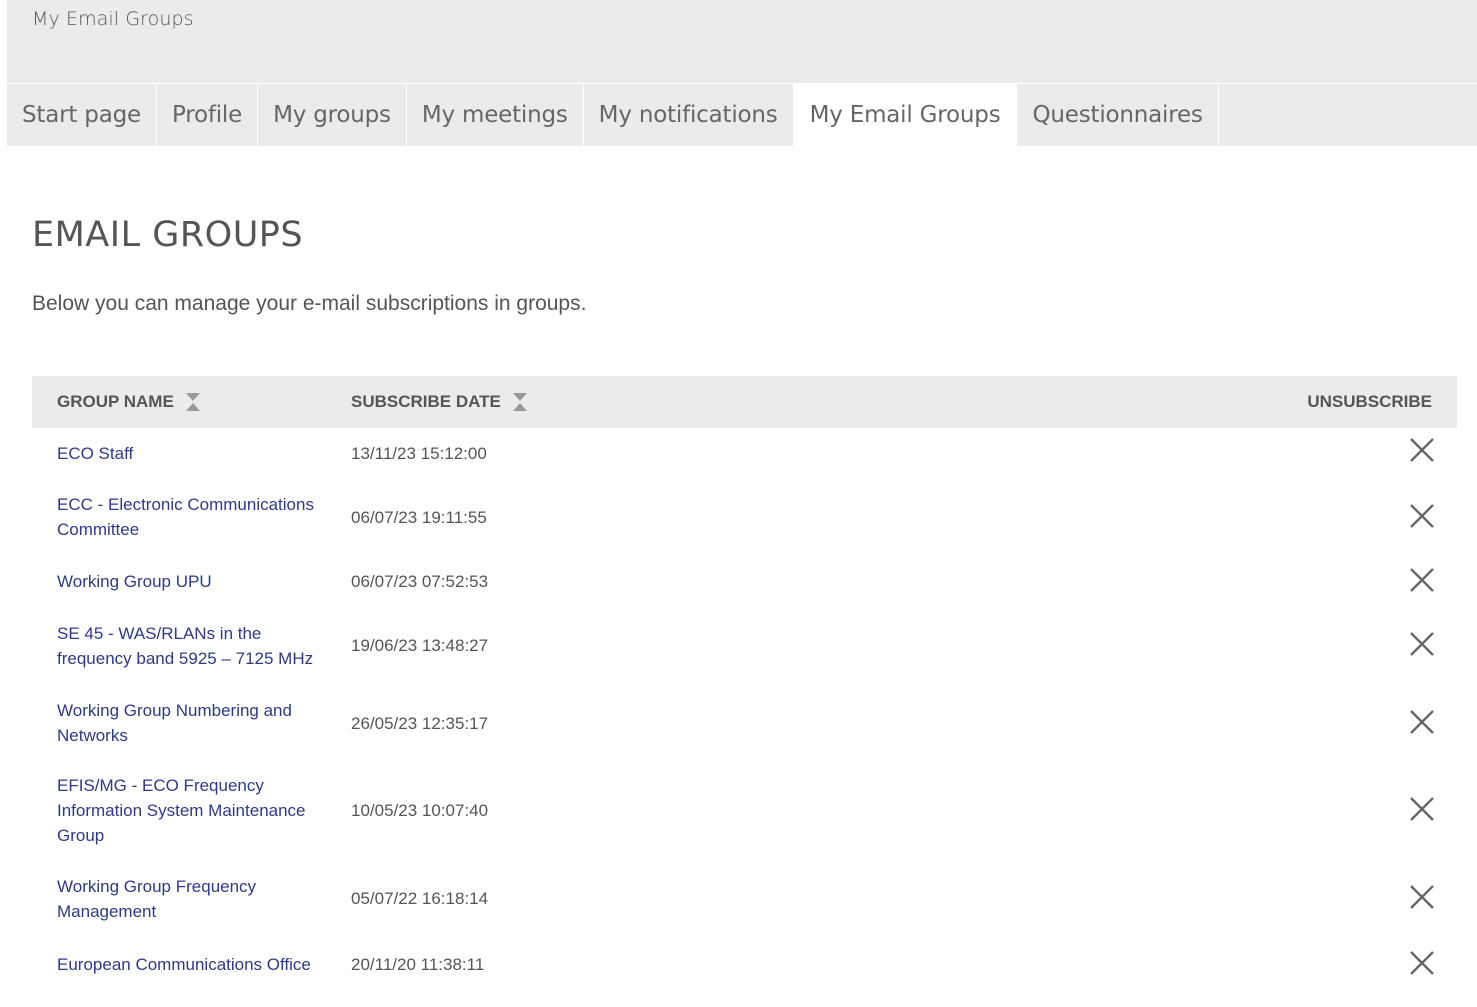 The image size is (1477, 1007). Describe the element at coordinates (194, 581) in the screenshot. I see `group-name-link: Working Group UPU` at that location.